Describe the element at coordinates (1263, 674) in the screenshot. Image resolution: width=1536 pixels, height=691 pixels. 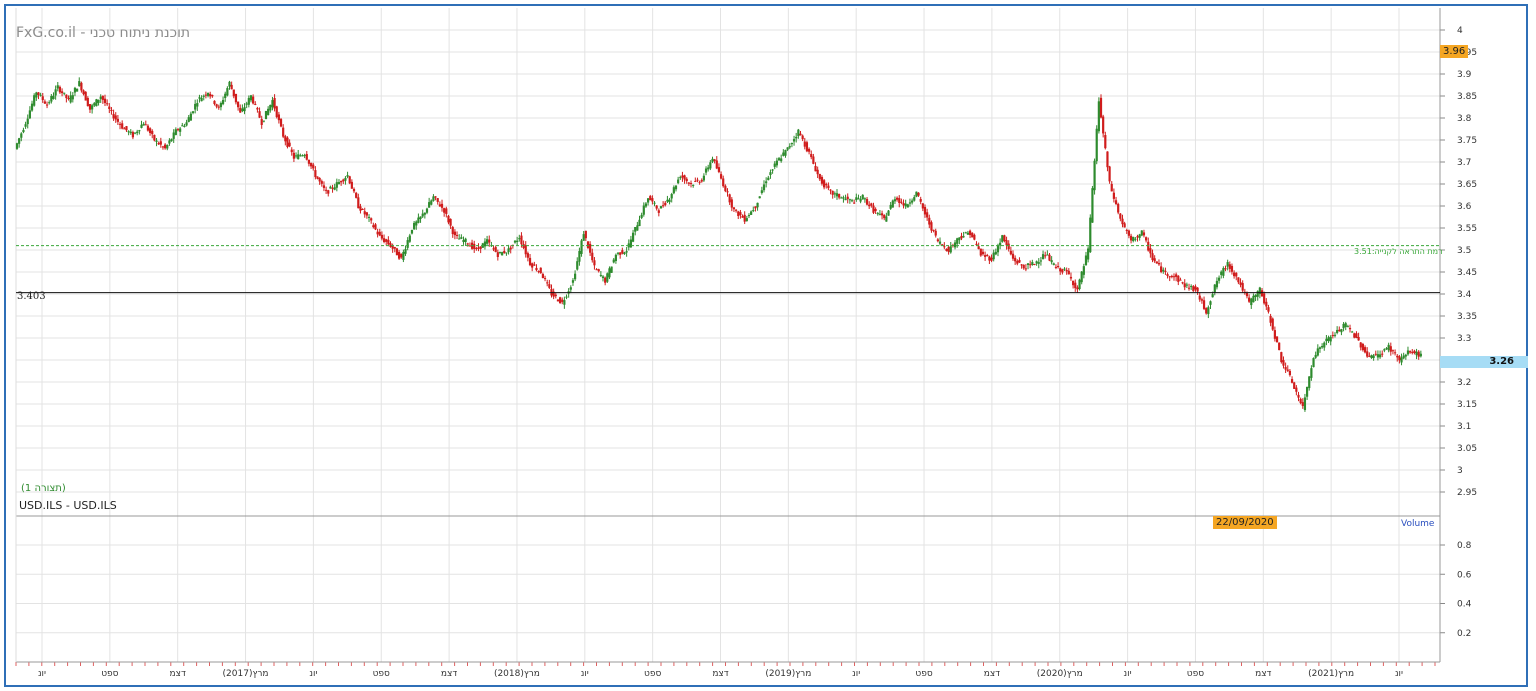
I see `x-tick-label: דצמ` at that location.